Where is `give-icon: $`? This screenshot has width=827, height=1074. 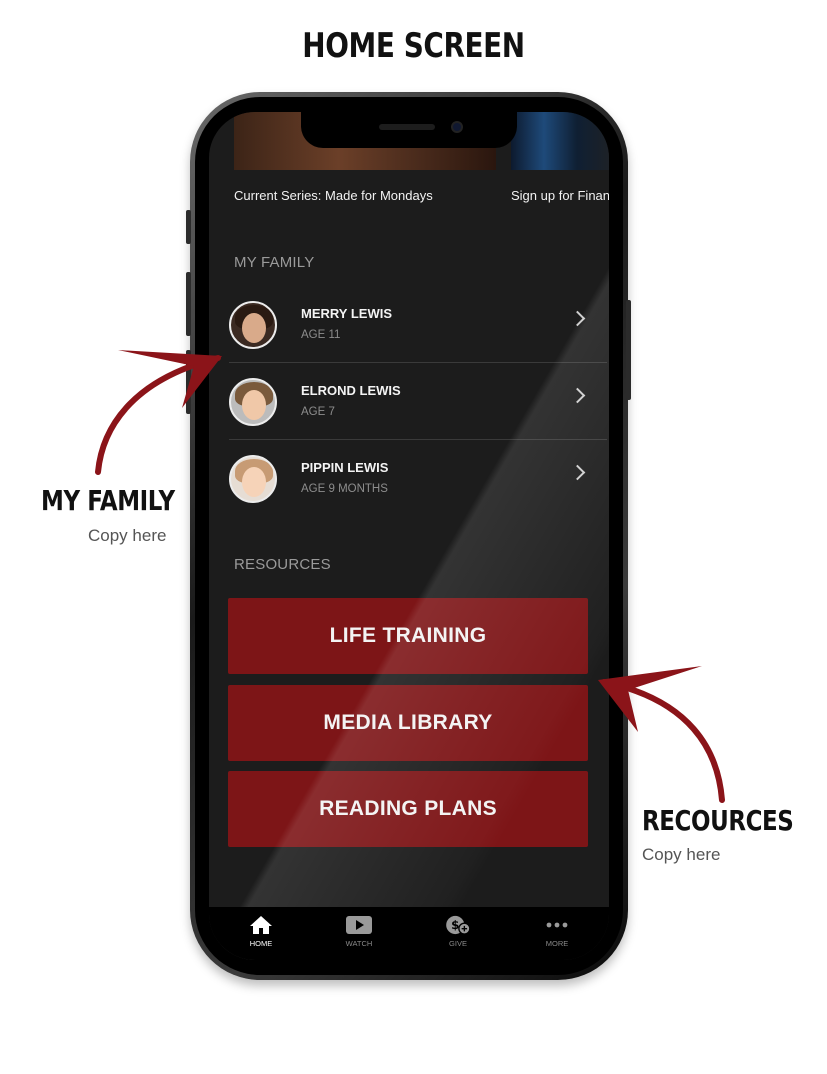 give-icon: $ is located at coordinates (458, 925).